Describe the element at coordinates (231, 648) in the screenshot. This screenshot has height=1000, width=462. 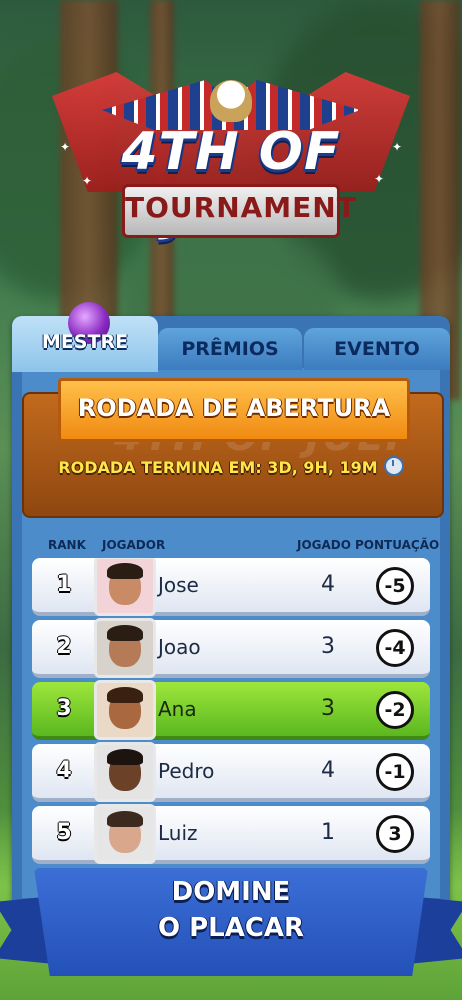
I see `table-row: 2 Joao 3 -4` at that location.